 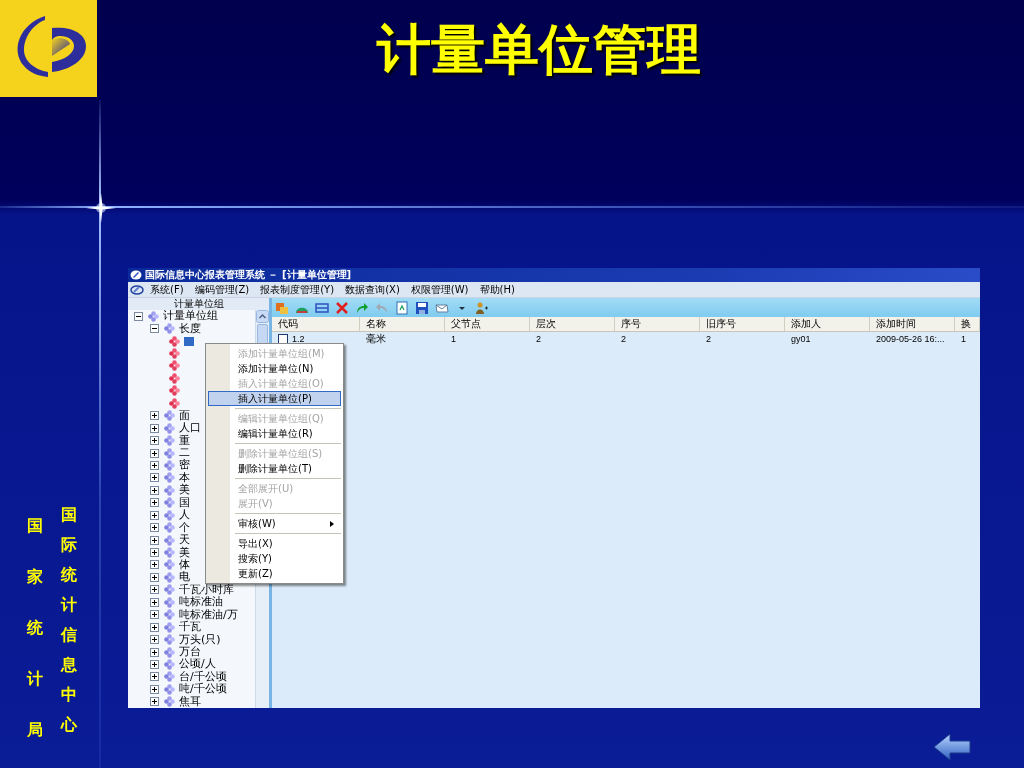 I want to click on window-title: 国际信息中心报表管理系统 － [计量单位管理], so click(x=248, y=275).